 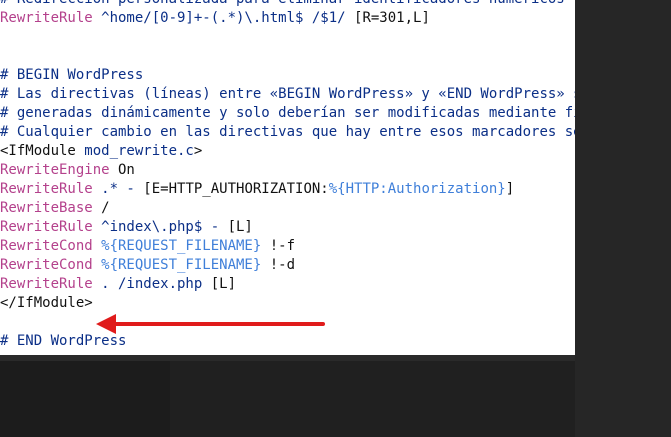 I want to click on code-token: ^home/[0-9]+-(.*)\.html$ /$1/, so click(x=219, y=18).